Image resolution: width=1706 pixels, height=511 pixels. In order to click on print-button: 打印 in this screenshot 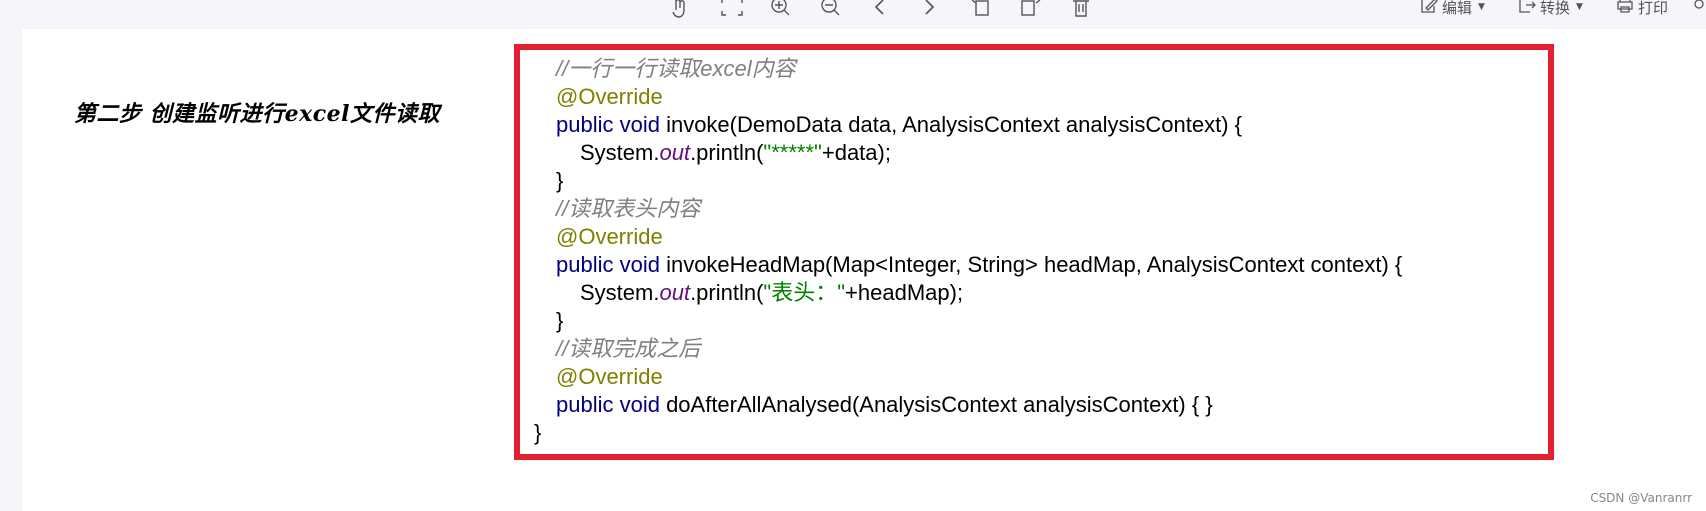, I will do `click(1642, 8)`.